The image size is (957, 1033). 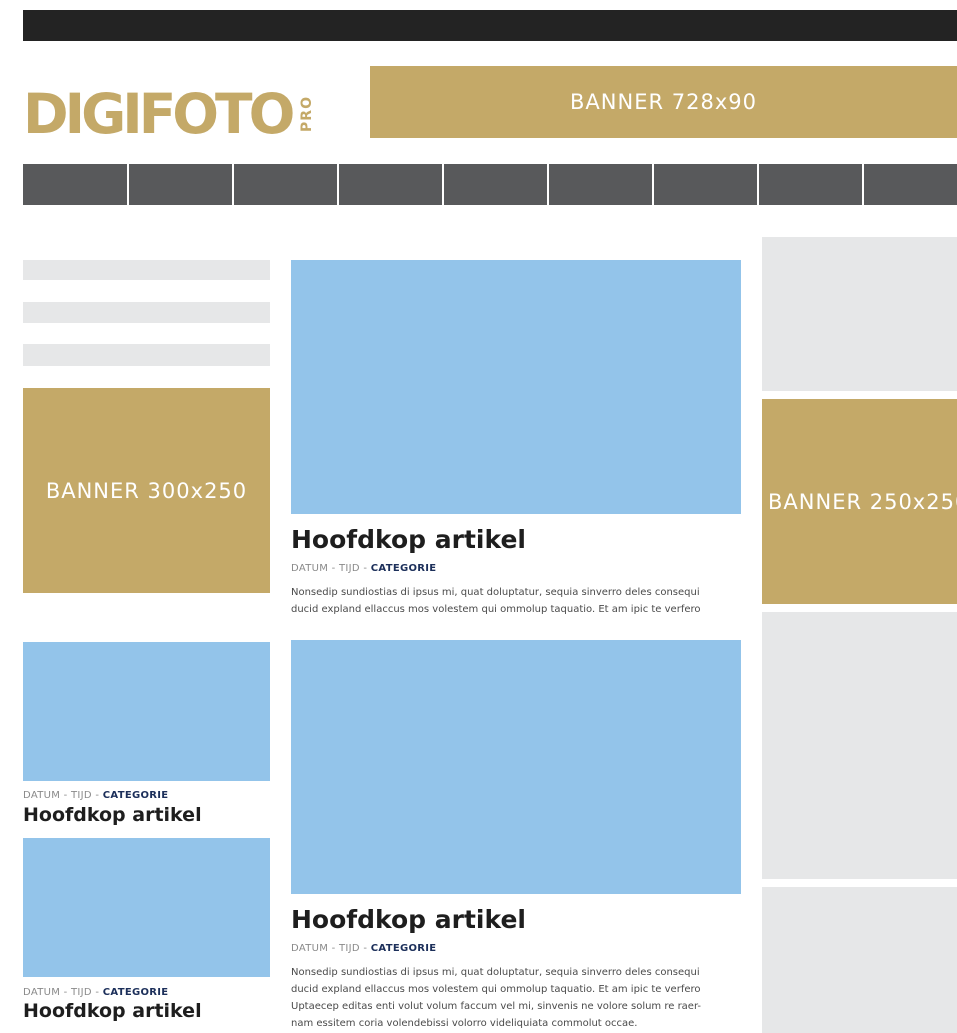 I want to click on side-article-1-meta: DATUM - TIJD - CATEGORIE, so click(x=95, y=795).